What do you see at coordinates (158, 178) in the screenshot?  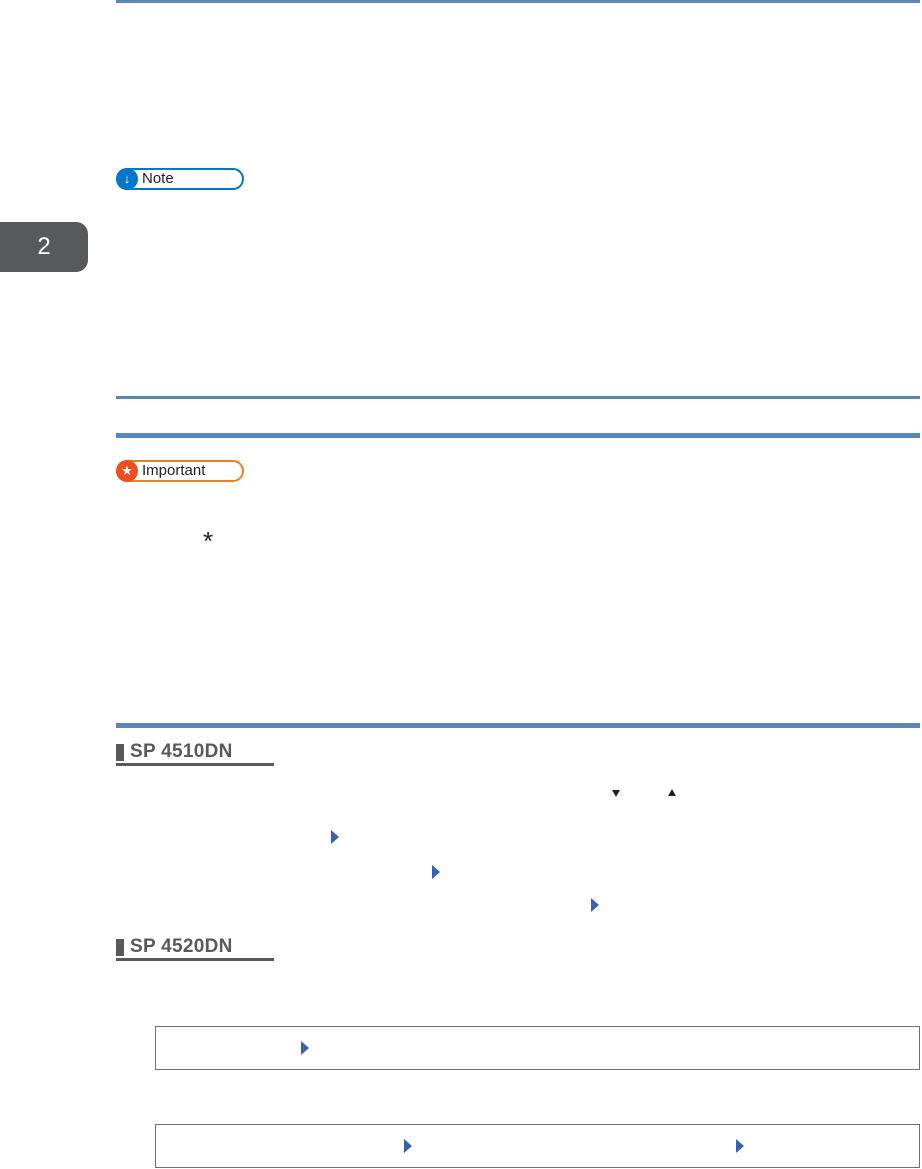 I see `note-label: Note` at bounding box center [158, 178].